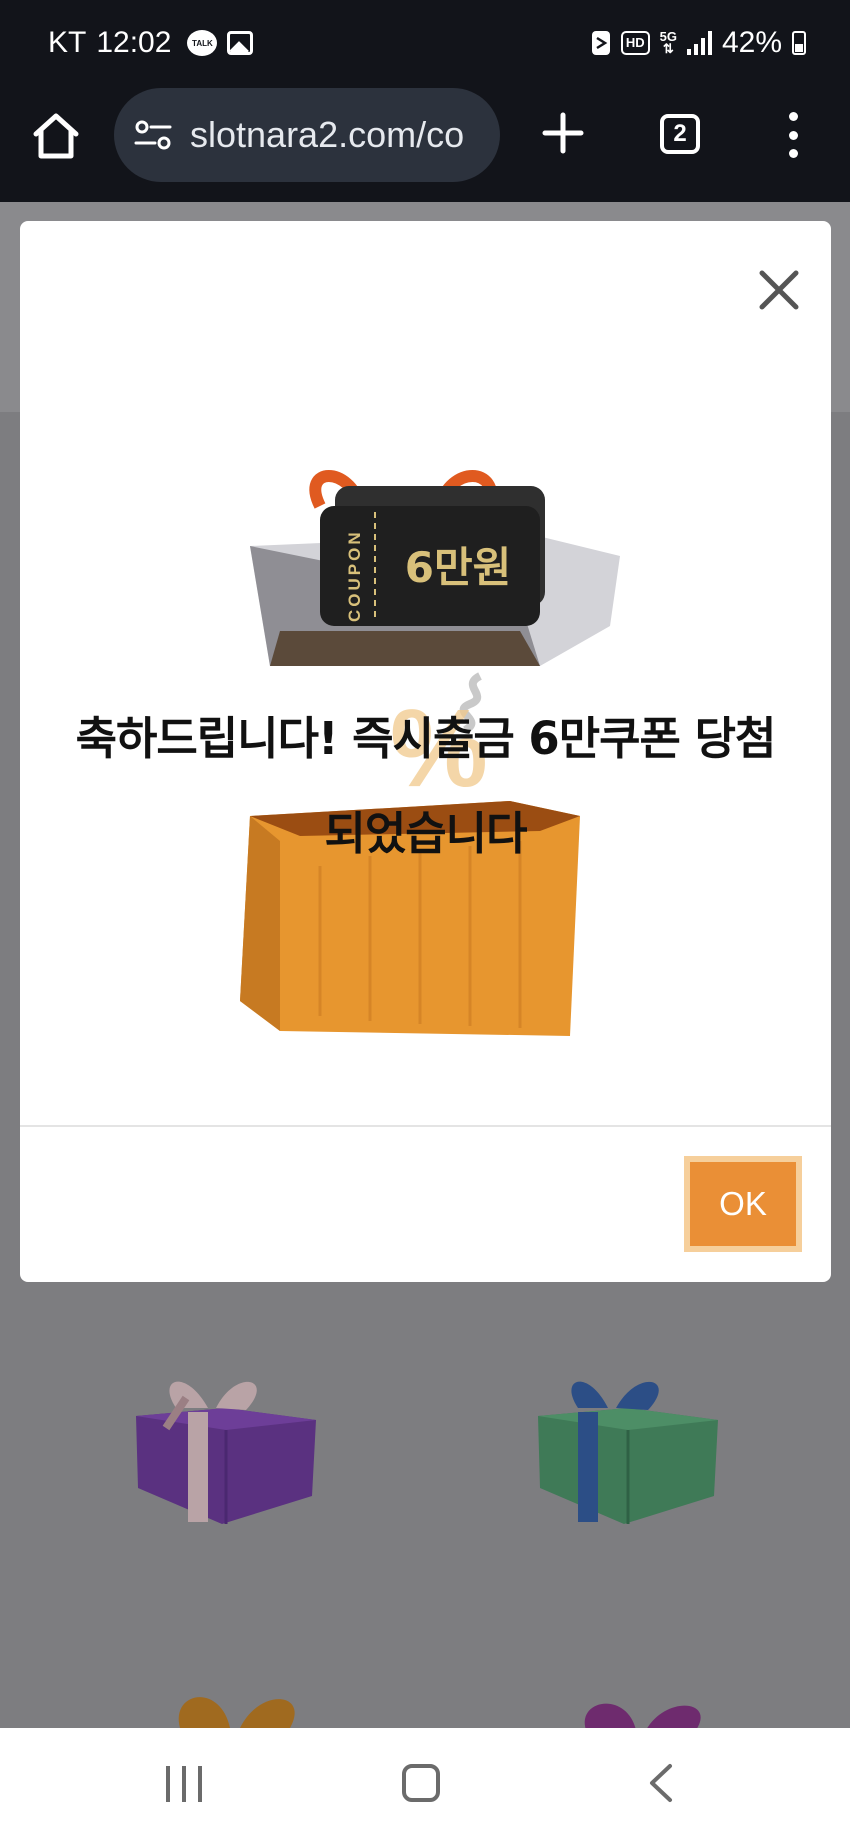  I want to click on ok-button-label: OK, so click(743, 1203).